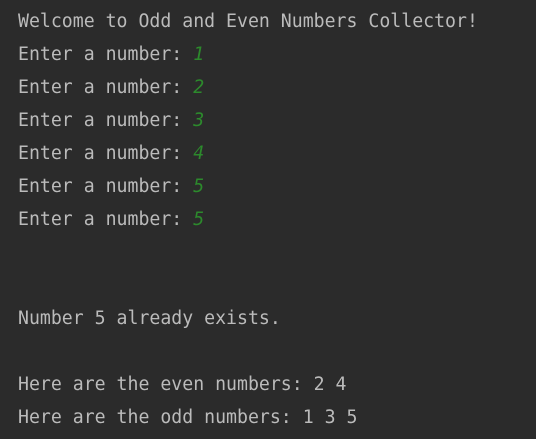 This screenshot has width=536, height=439. Describe the element at coordinates (188, 417) in the screenshot. I see `odd-numbers-result: Here are the odd numbers: 1 3 5` at that location.